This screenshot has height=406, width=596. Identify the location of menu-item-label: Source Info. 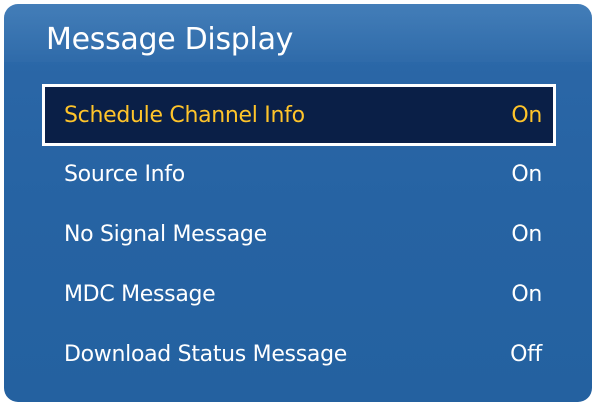
(124, 174).